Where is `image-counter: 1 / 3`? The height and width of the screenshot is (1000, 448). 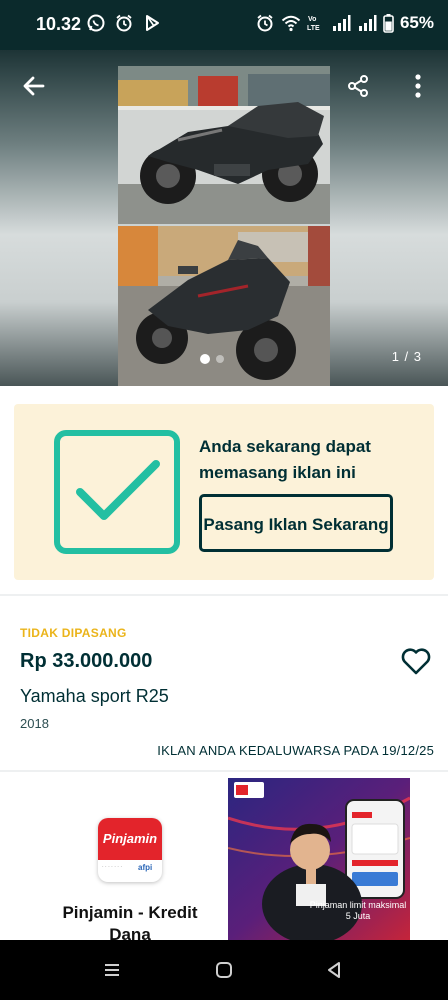 image-counter: 1 / 3 is located at coordinates (406, 356).